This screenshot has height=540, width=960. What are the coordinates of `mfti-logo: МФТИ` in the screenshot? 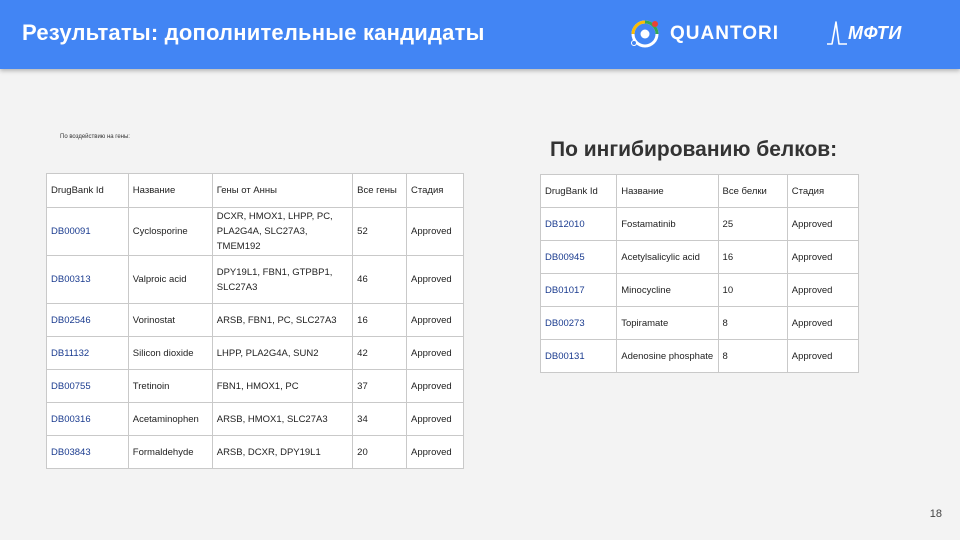 It's located at (864, 33).